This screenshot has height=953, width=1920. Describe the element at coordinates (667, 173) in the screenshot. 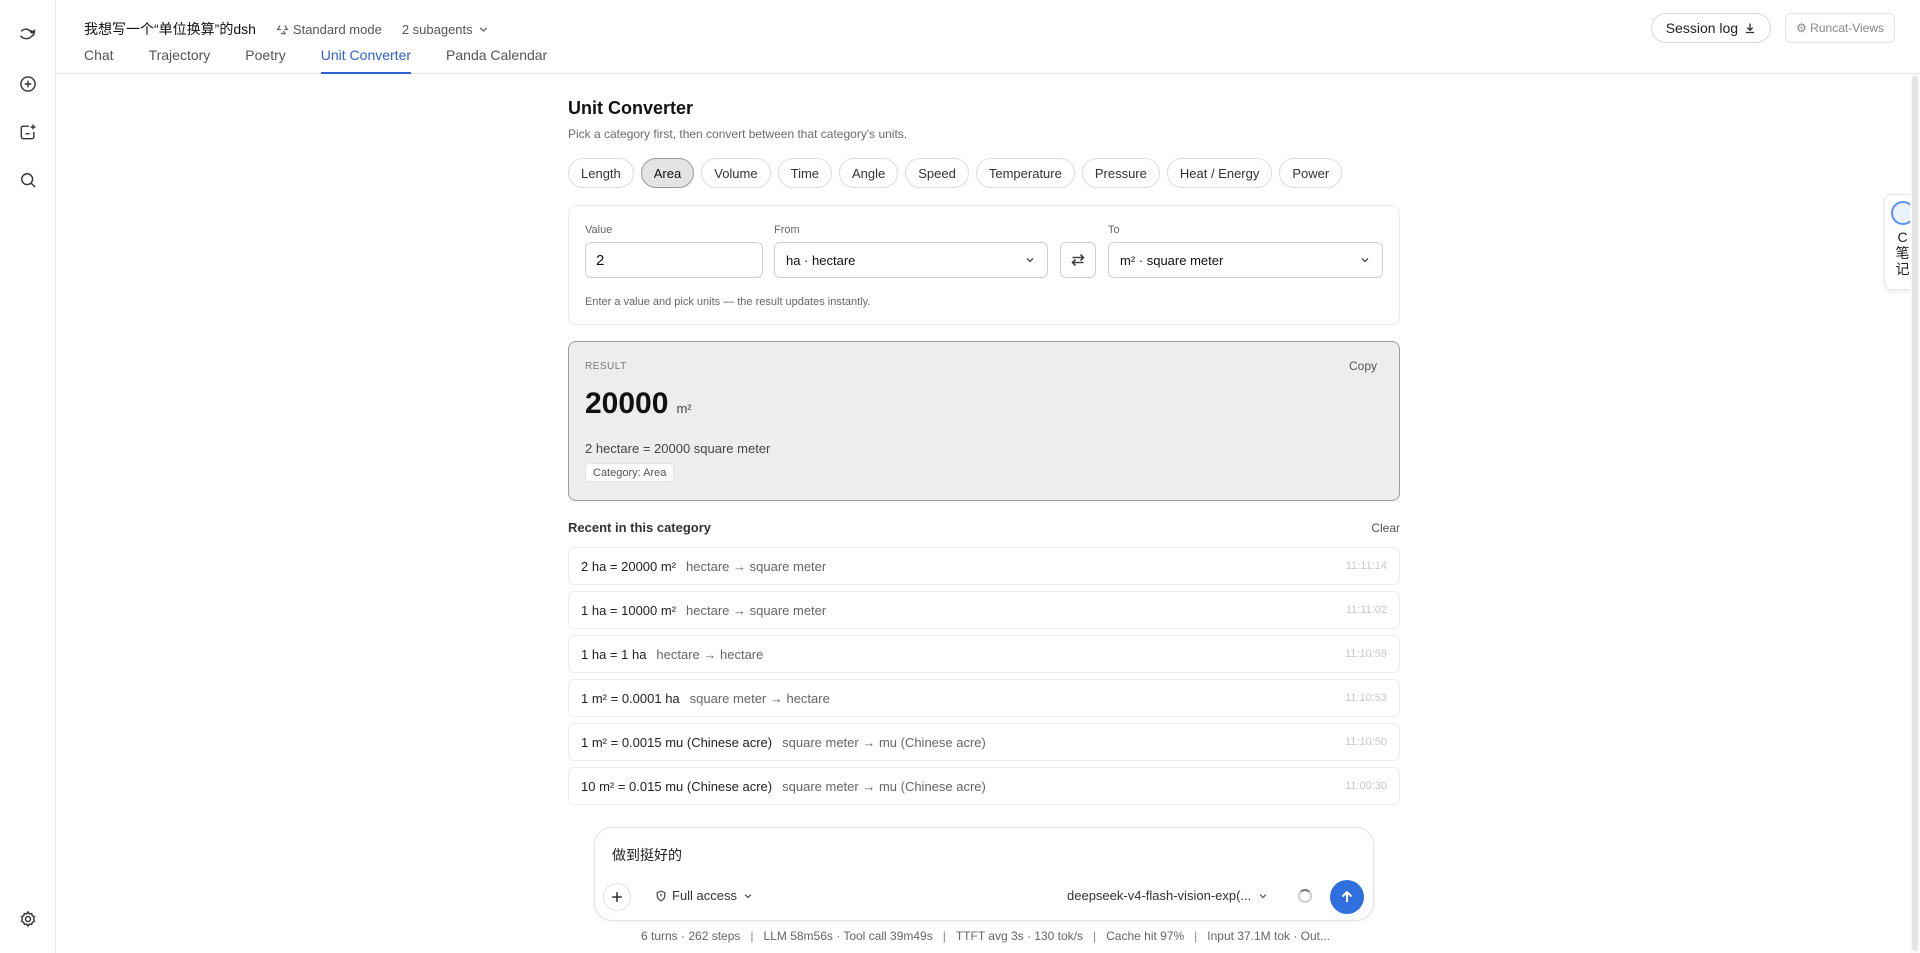

I see `category-chip-area: Area` at that location.